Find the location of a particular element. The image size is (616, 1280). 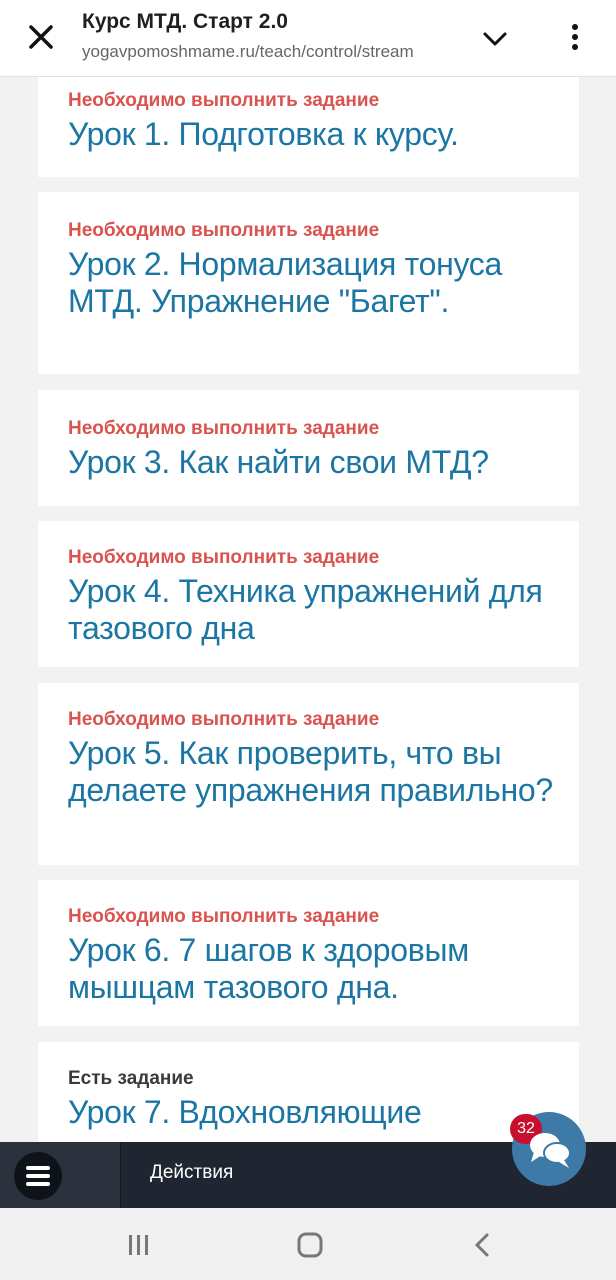

system-nav-bar is located at coordinates (308, 1244).